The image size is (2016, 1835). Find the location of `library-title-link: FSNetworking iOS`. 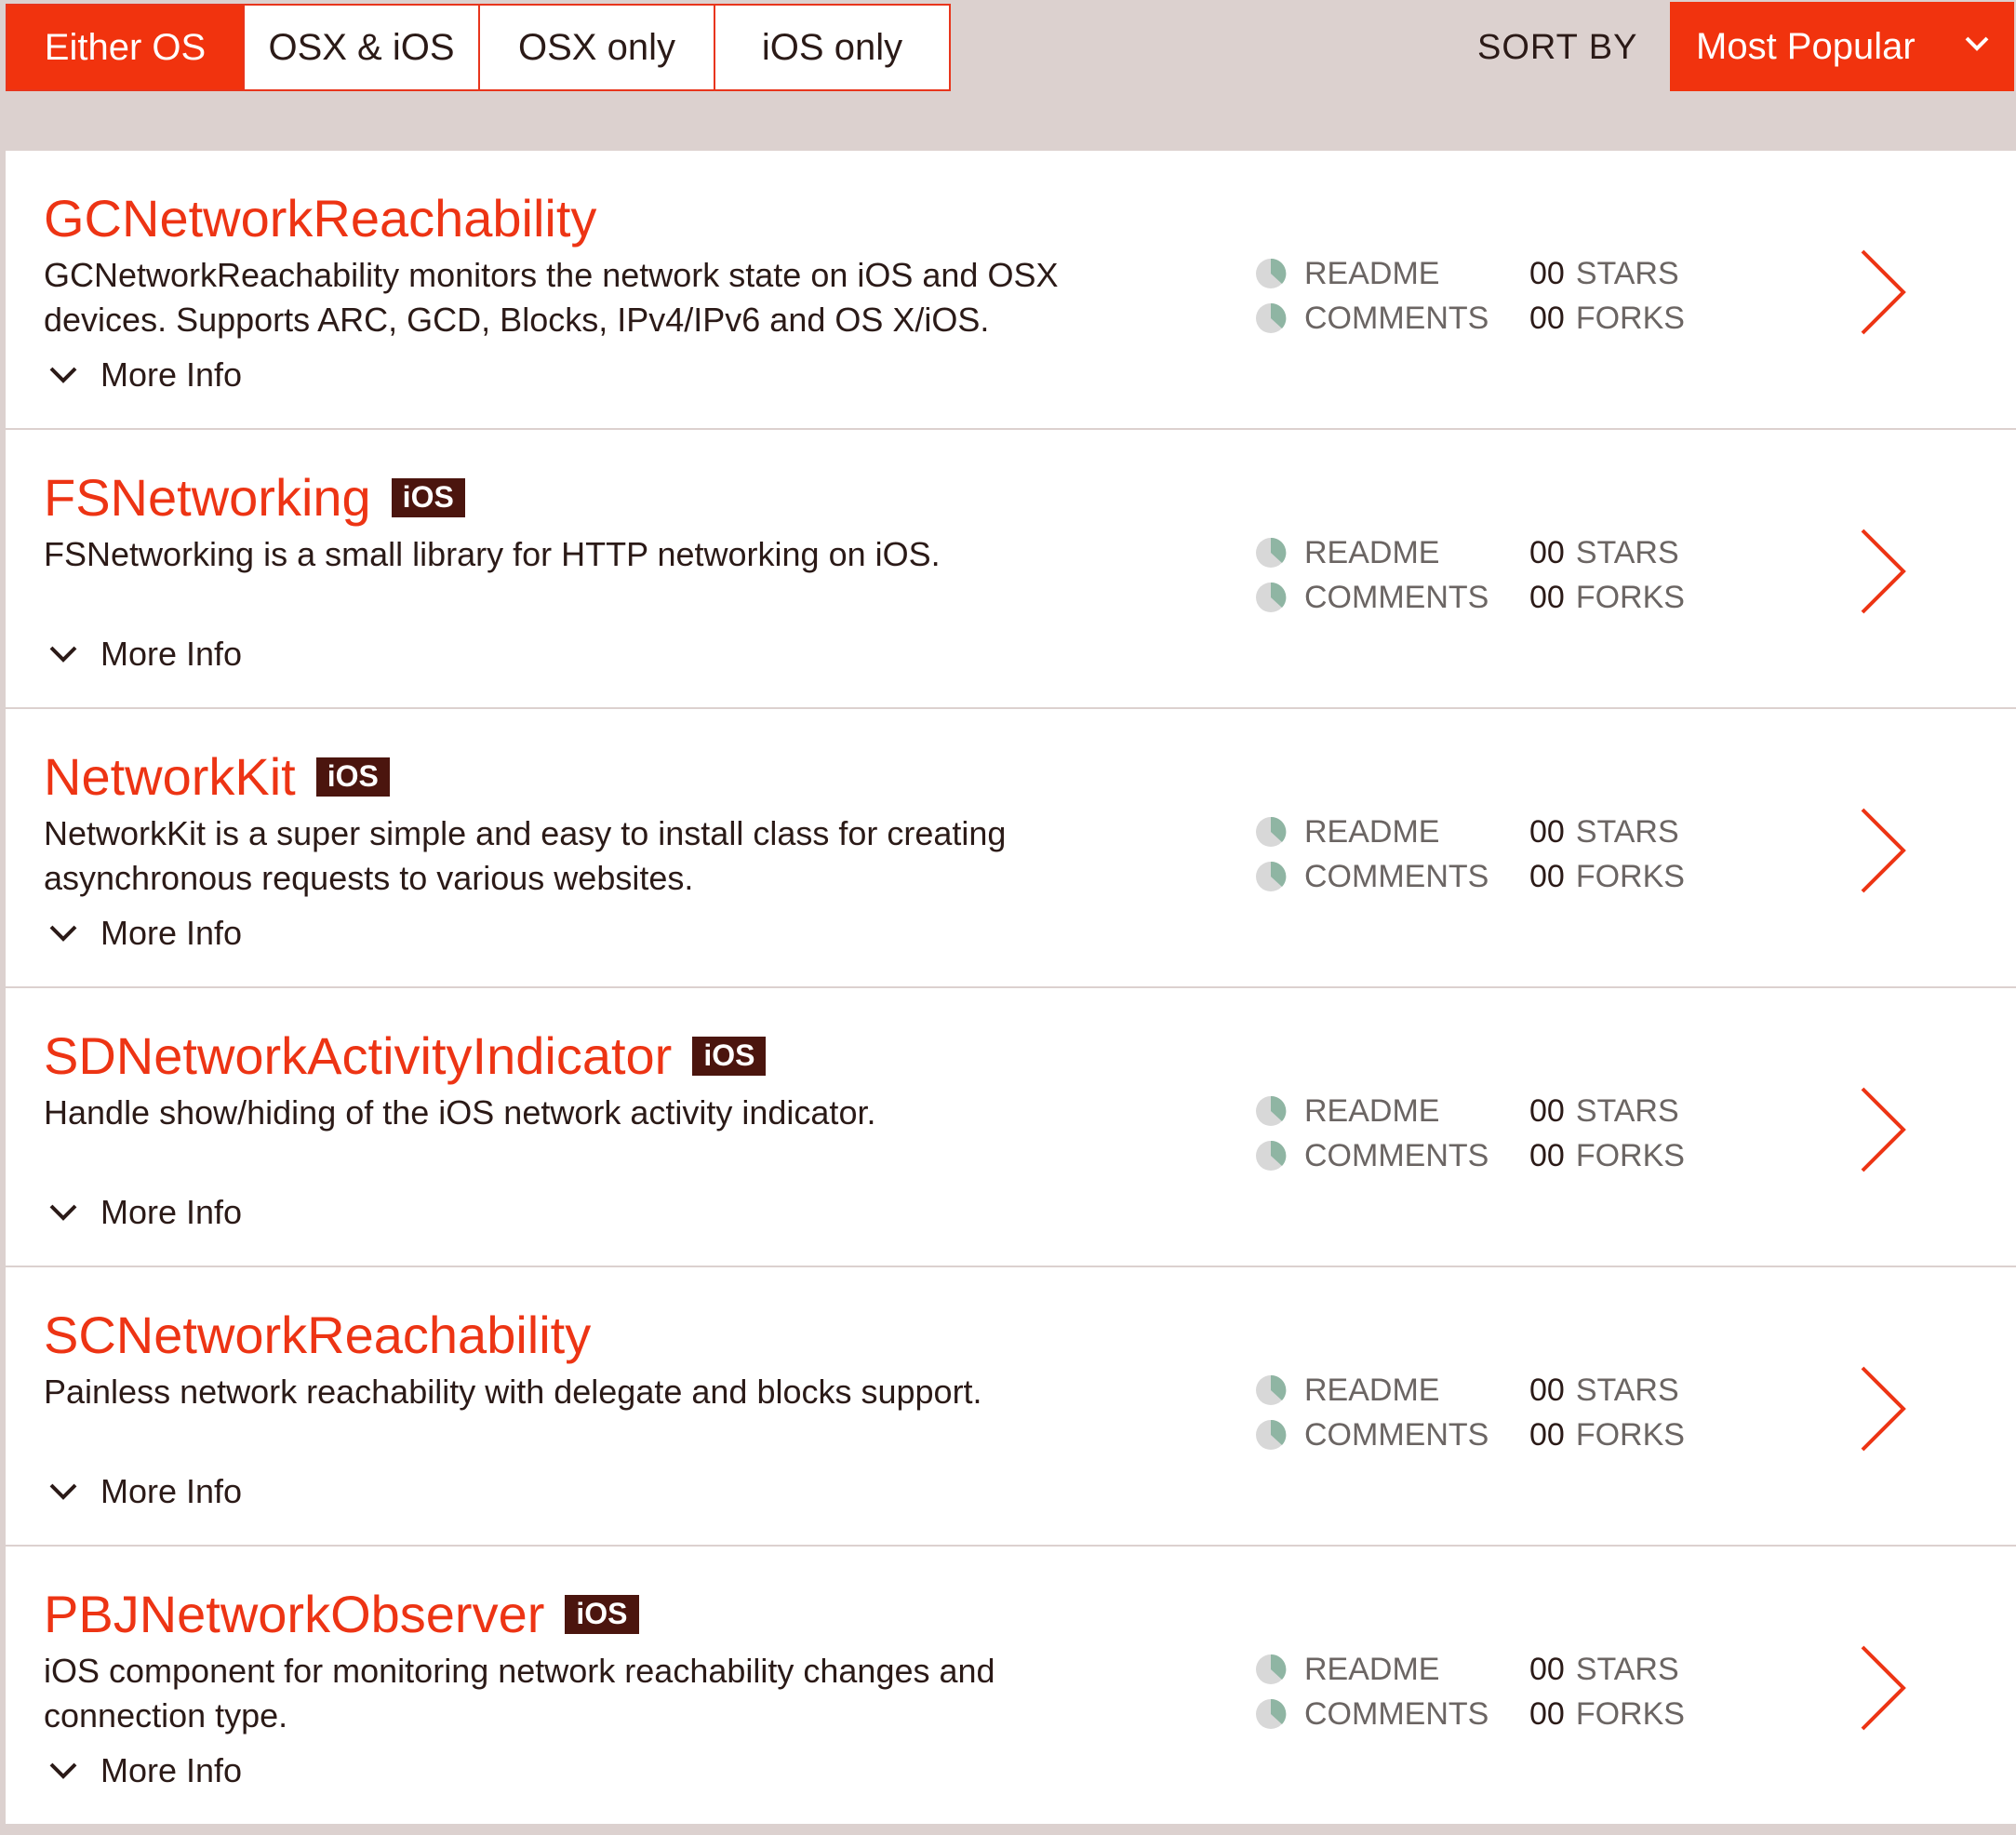

library-title-link: FSNetworking iOS is located at coordinates (254, 498).